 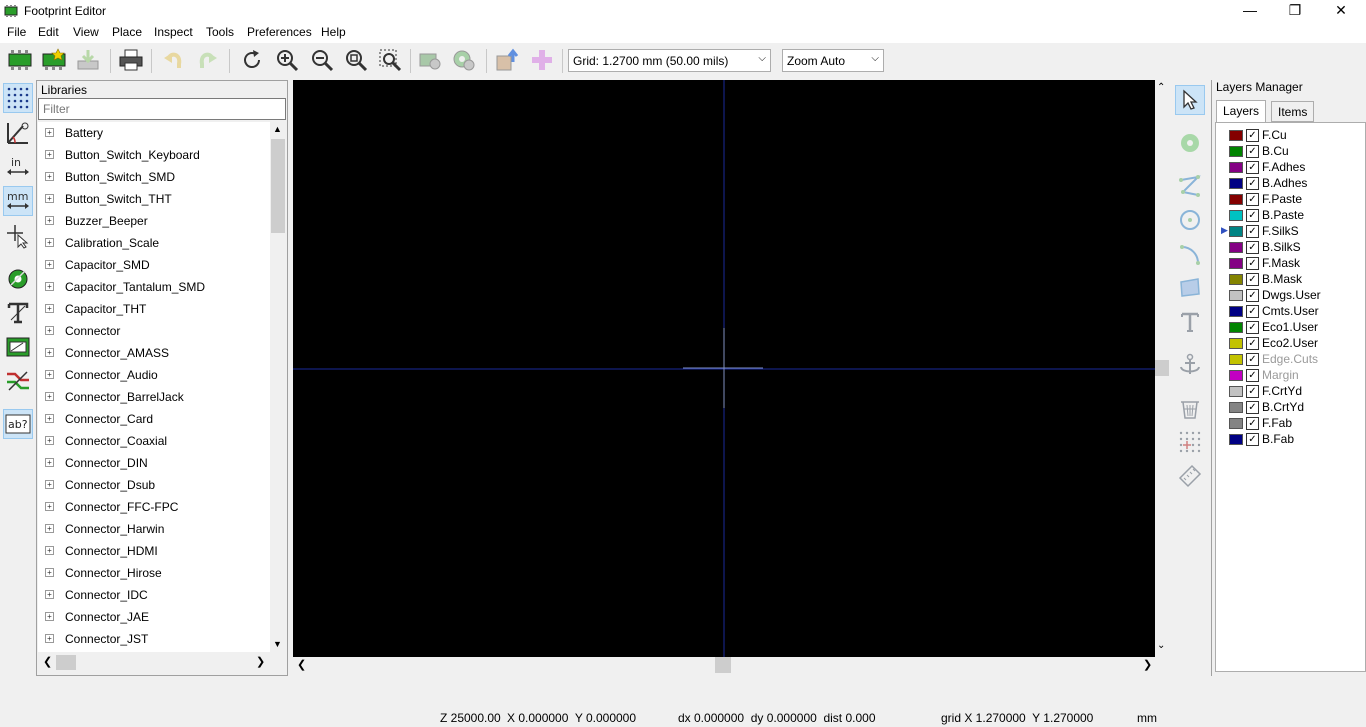 What do you see at coordinates (154, 177) in the screenshot?
I see `library-tree-item: + Button_Switch_SMD` at bounding box center [154, 177].